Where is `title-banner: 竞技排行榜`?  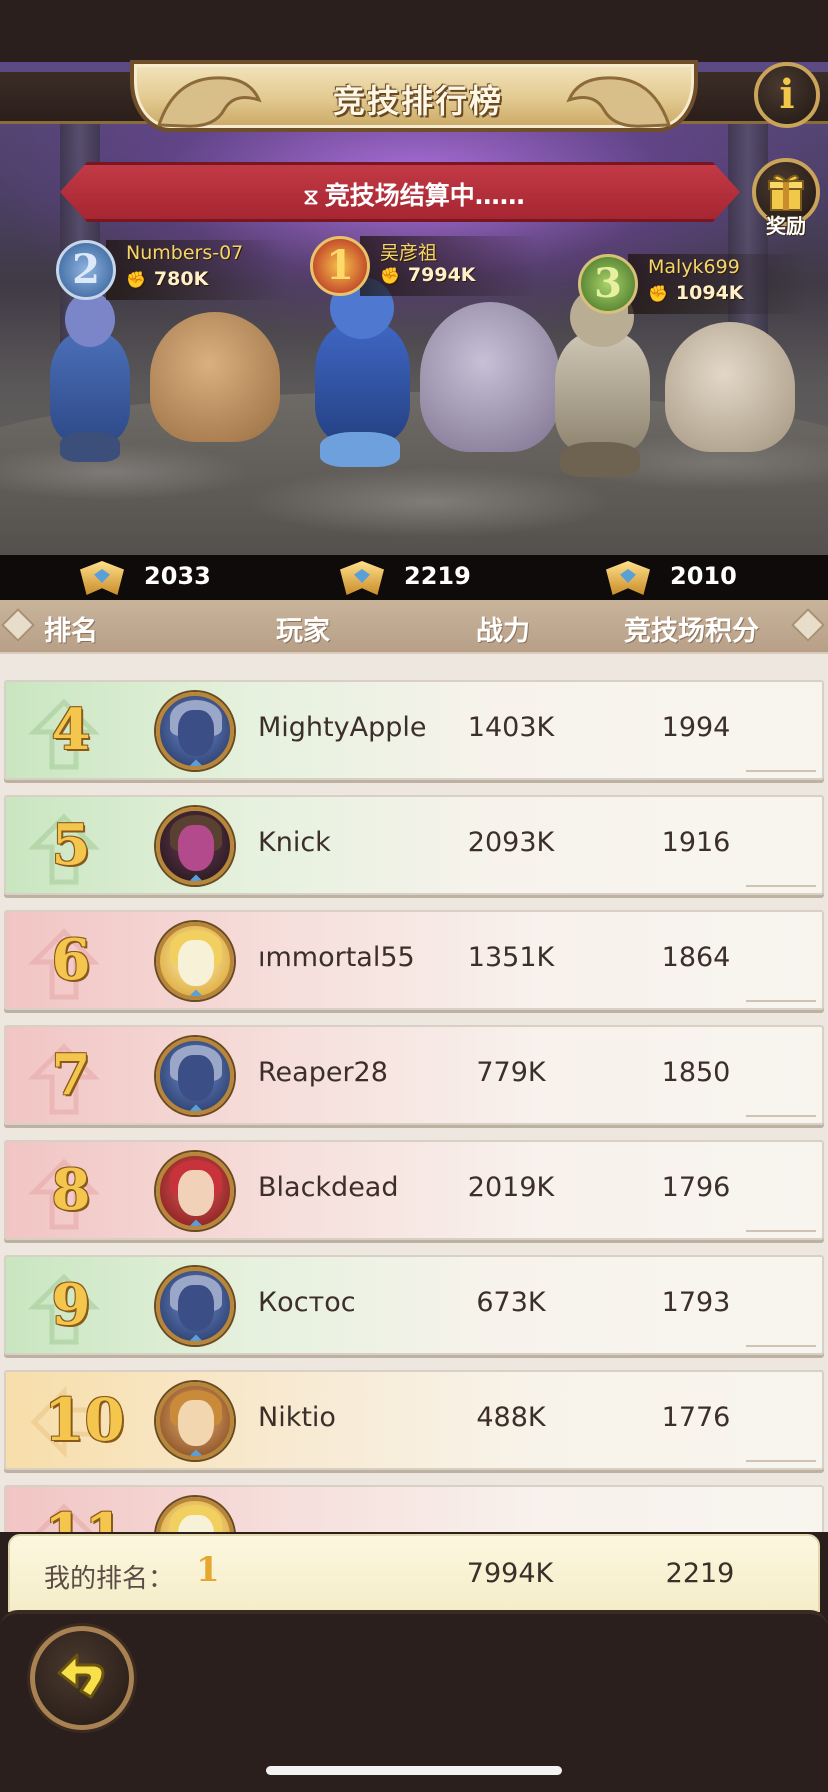 title-banner: 竞技排行榜 is located at coordinates (414, 100).